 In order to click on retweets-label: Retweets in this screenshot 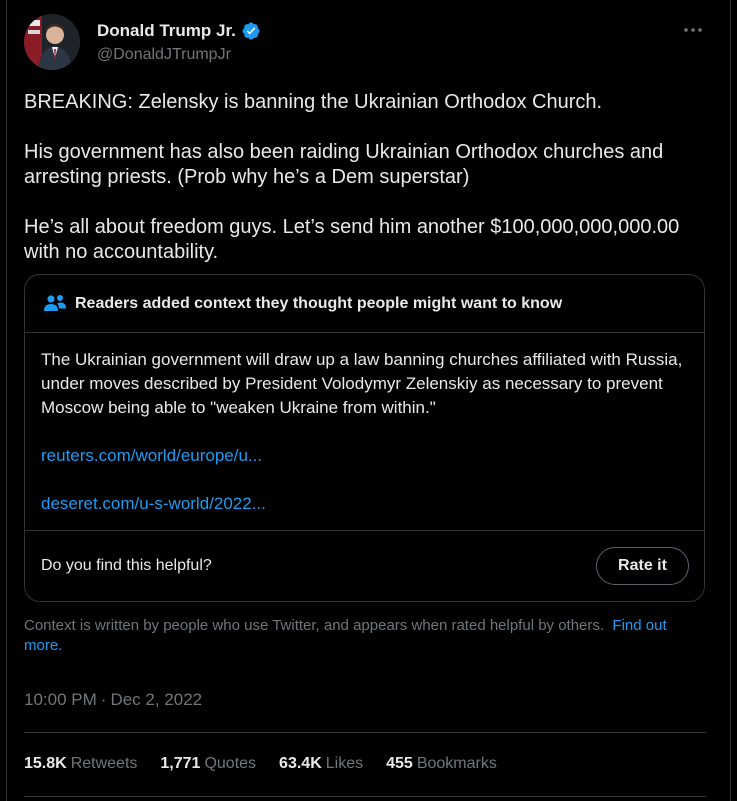, I will do `click(104, 763)`.